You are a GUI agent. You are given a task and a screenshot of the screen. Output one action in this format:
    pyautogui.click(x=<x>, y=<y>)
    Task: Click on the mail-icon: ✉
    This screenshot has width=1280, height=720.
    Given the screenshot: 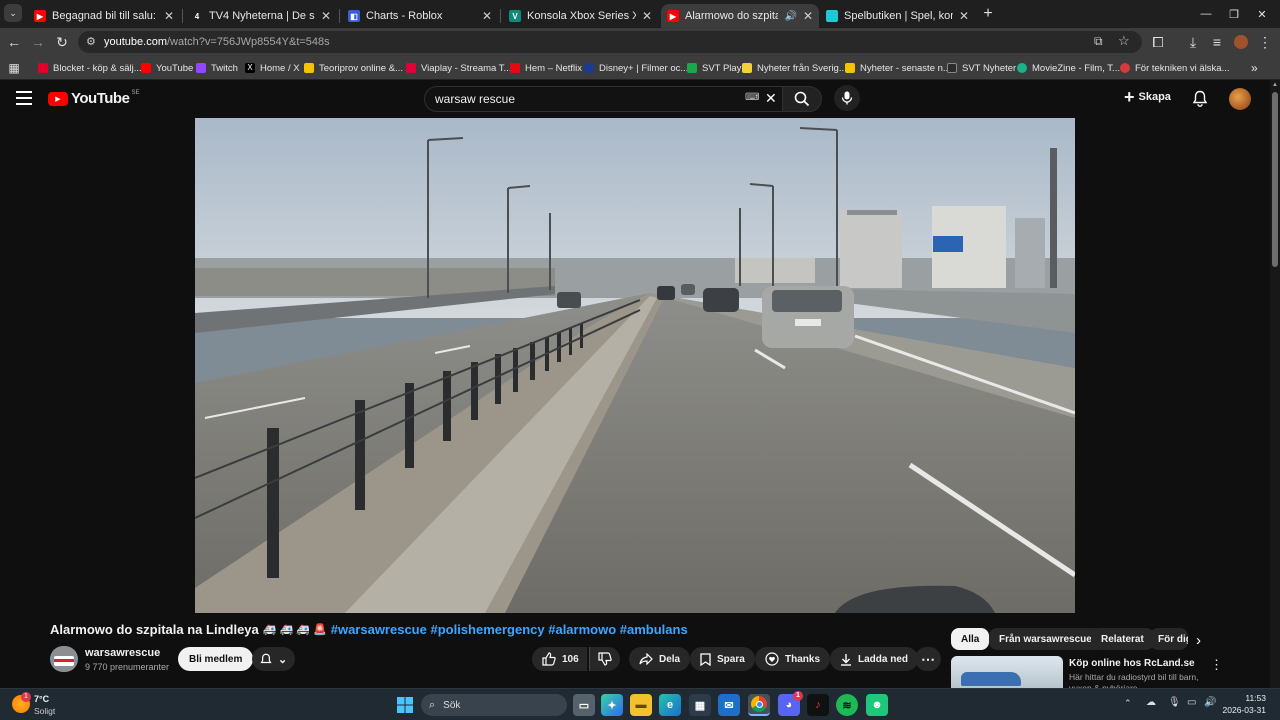 What is the action you would take?
    pyautogui.click(x=729, y=705)
    